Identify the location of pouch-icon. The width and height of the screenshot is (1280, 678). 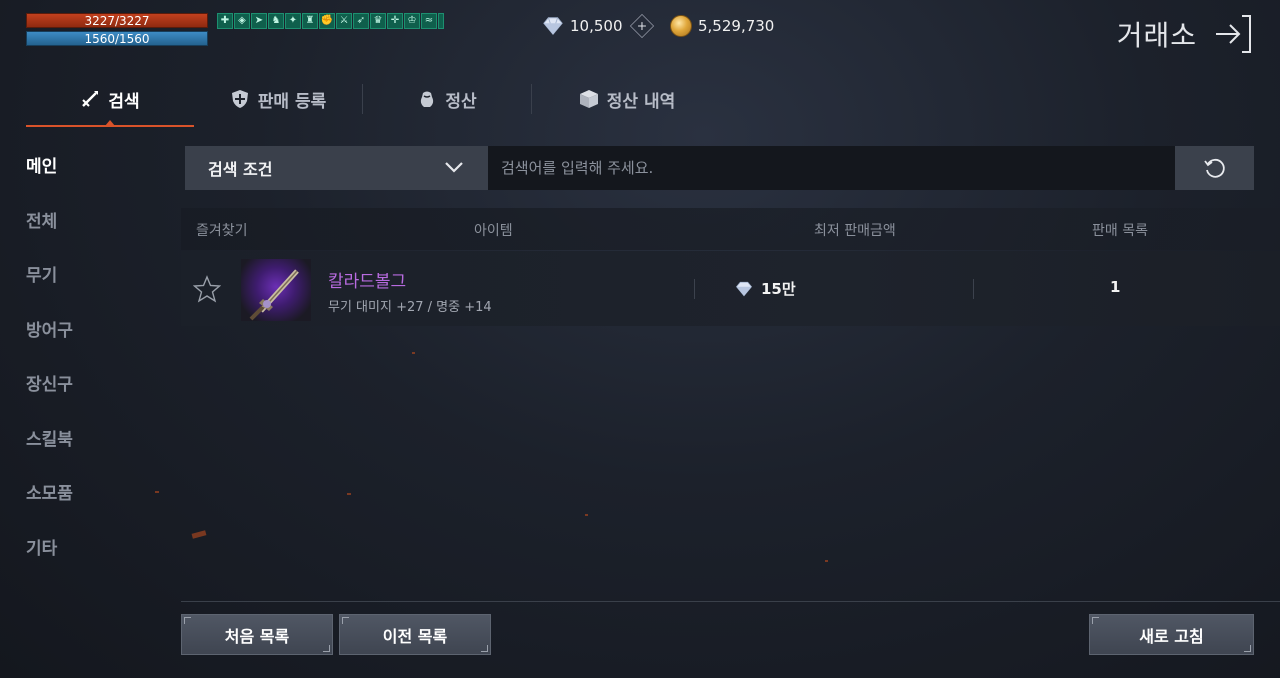
(427, 99).